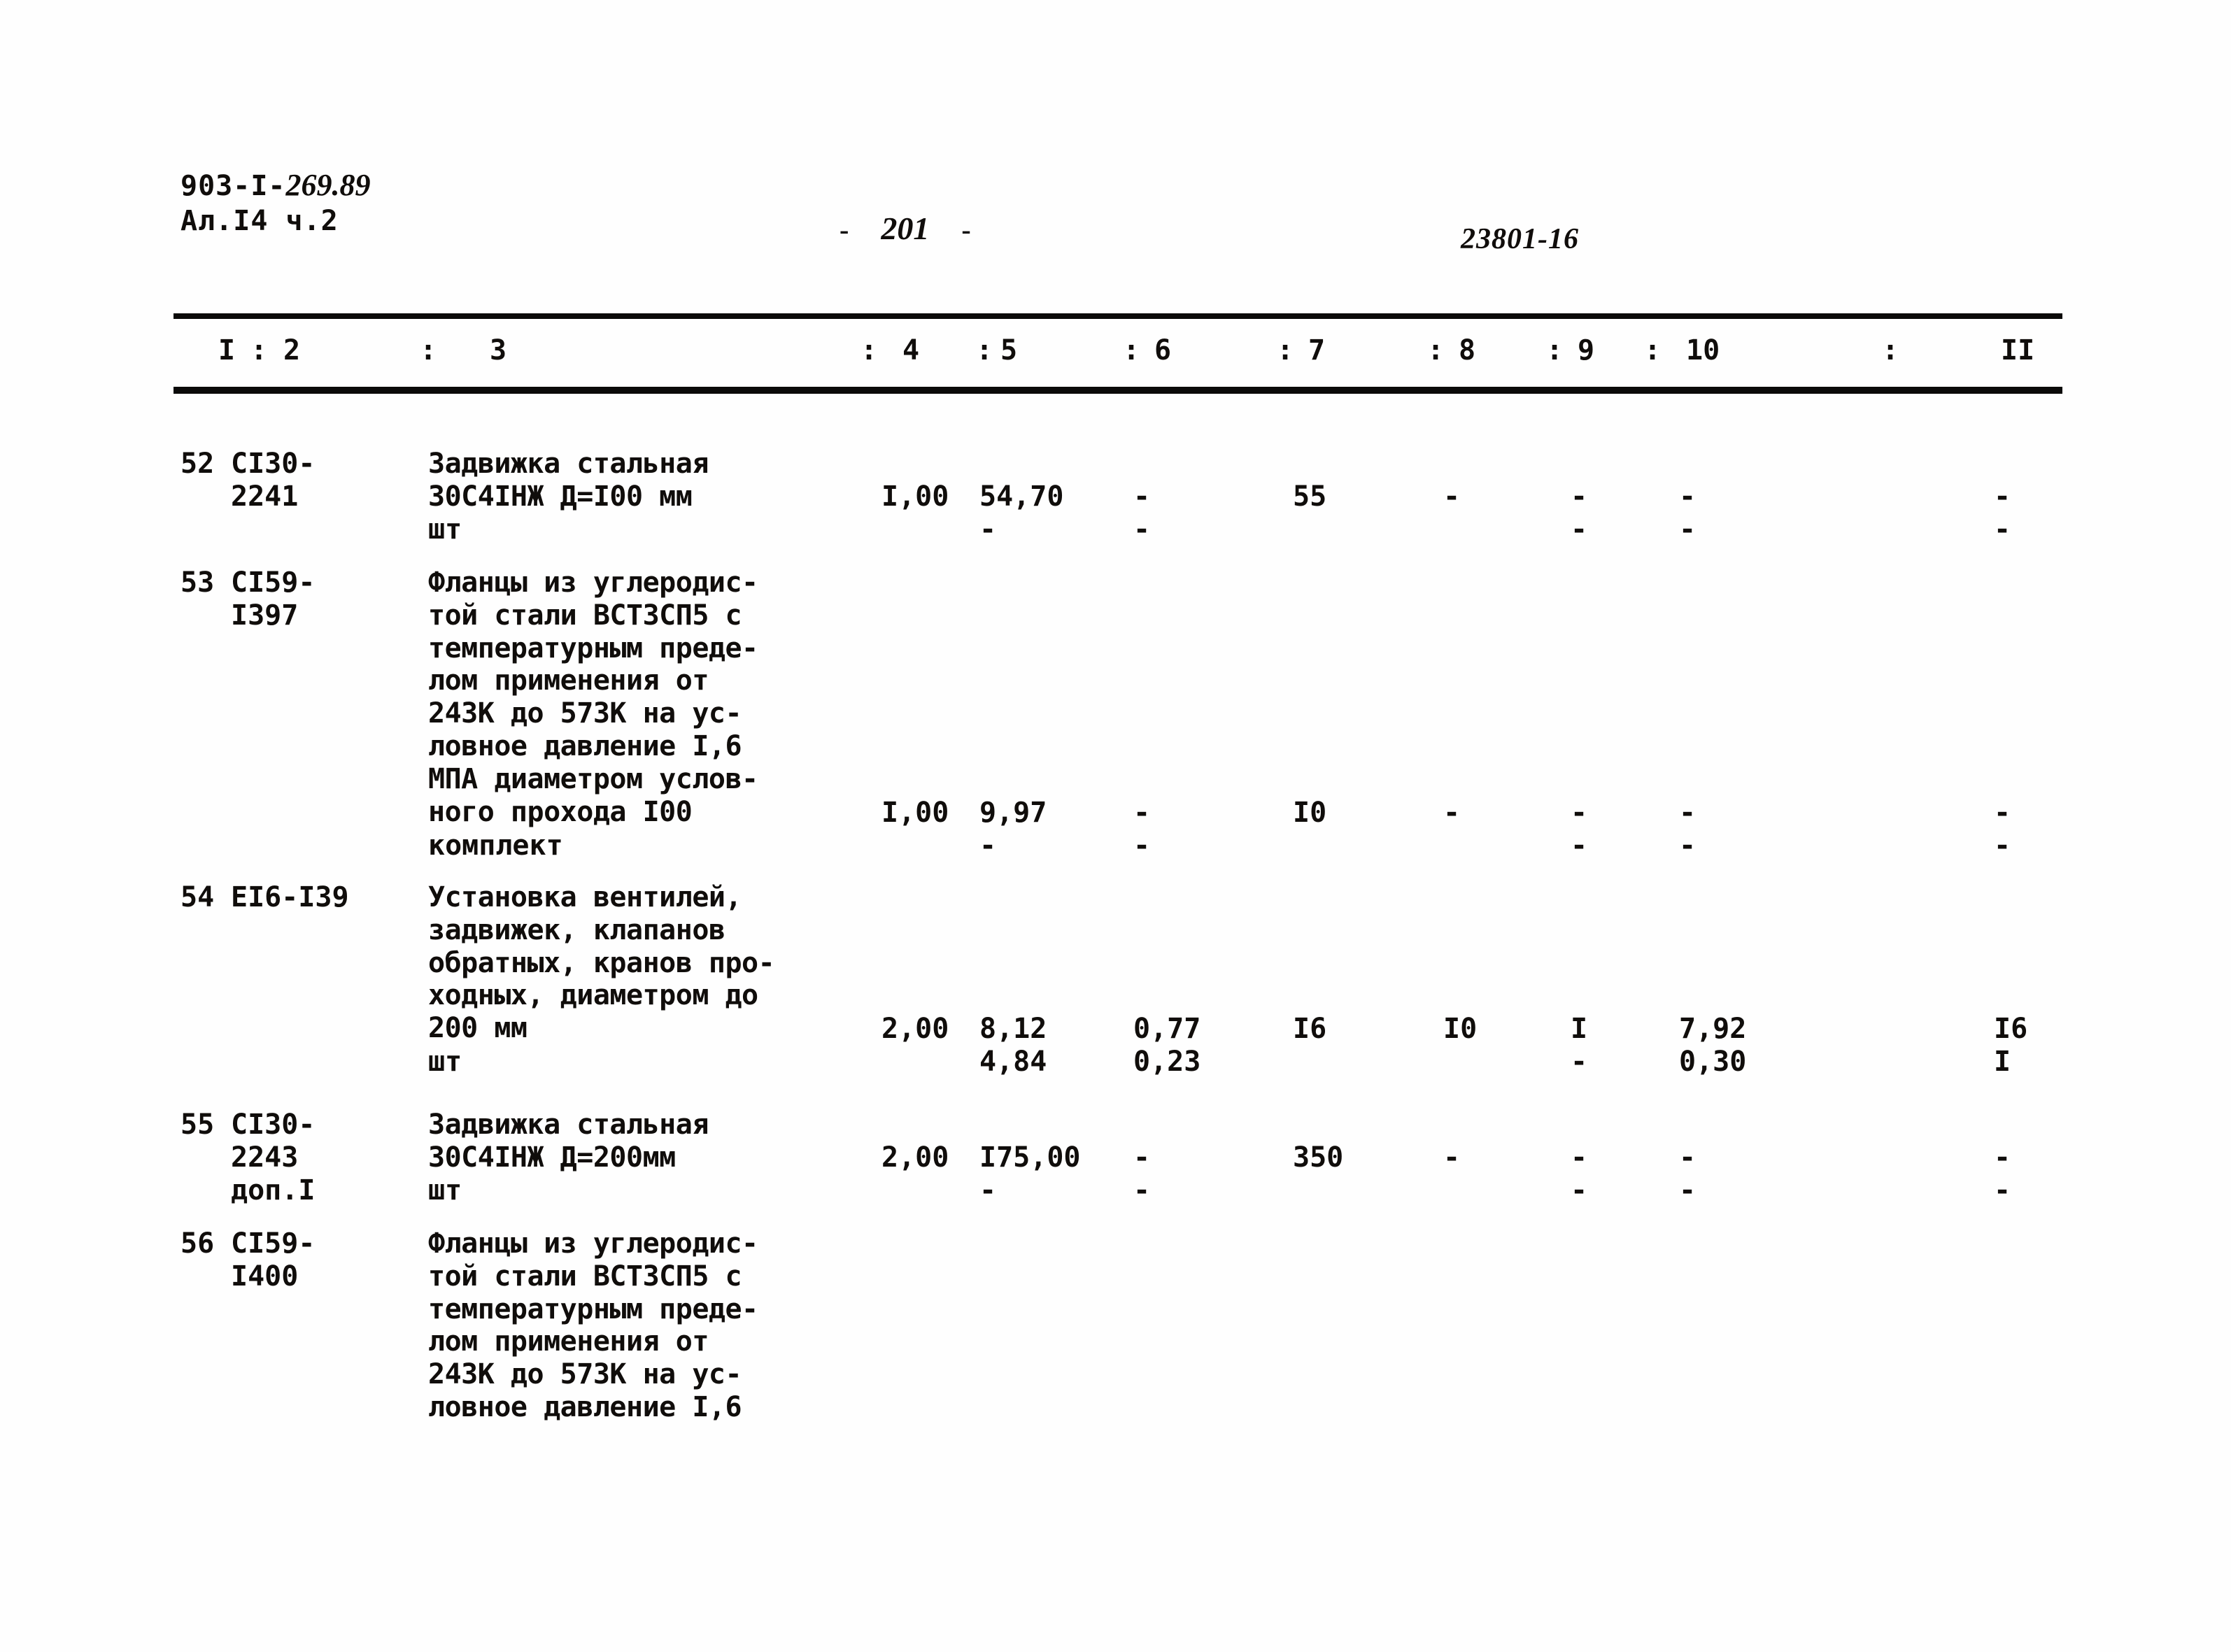 Image resolution: width=2231 pixels, height=1652 pixels. What do you see at coordinates (1310, 496) in the screenshot?
I see `cell-value-col7: 55` at bounding box center [1310, 496].